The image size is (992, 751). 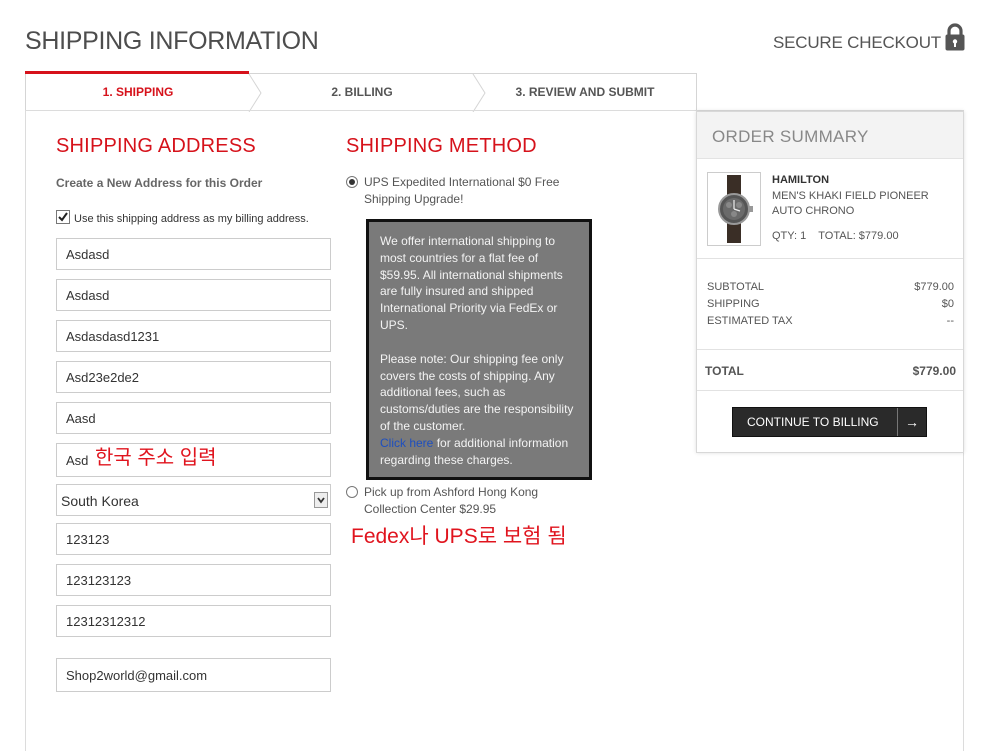 I want to click on phone-field-2: 12312312312, so click(x=193, y=621).